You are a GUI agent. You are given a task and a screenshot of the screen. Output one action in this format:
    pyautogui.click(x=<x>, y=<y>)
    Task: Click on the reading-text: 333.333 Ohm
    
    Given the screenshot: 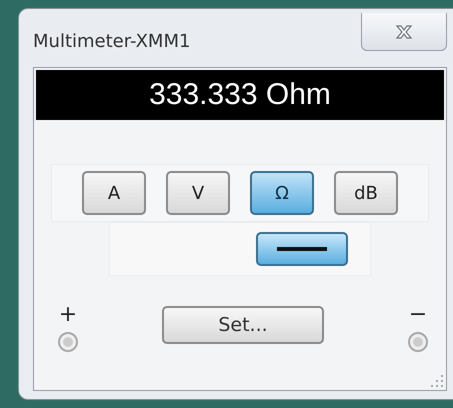 What is the action you would take?
    pyautogui.click(x=240, y=95)
    